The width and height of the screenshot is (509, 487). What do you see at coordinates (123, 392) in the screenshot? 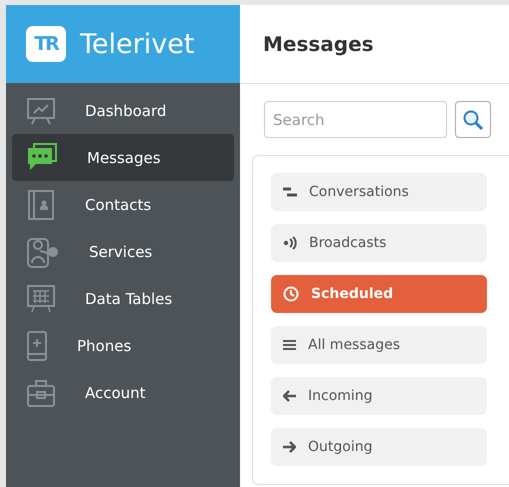
I see `sidebar-item: Account` at bounding box center [123, 392].